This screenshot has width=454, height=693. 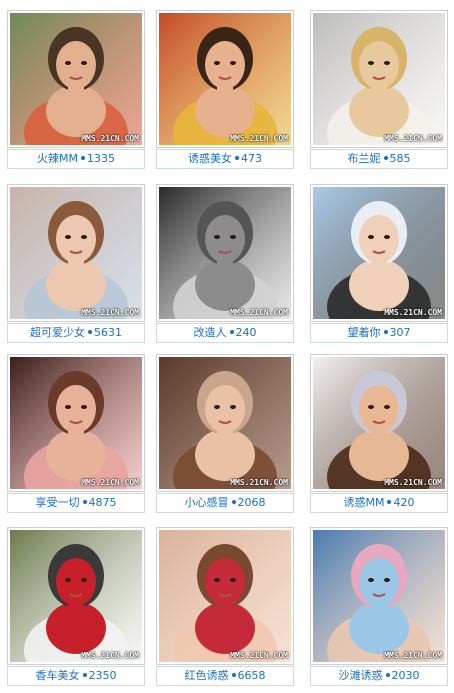 I want to click on view-count: 2350, so click(x=102, y=675).